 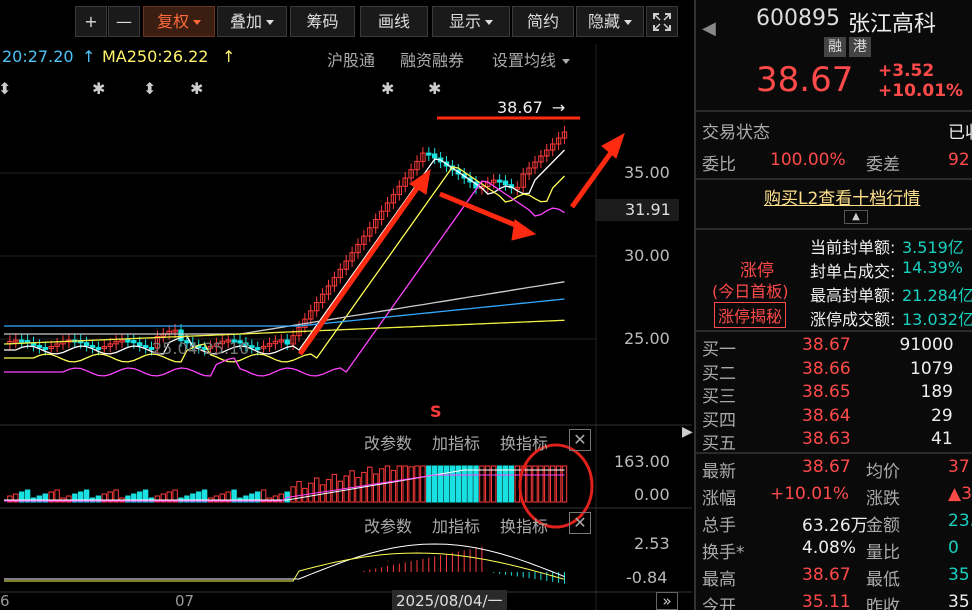 I want to click on close-icon: ✕, so click(x=580, y=439).